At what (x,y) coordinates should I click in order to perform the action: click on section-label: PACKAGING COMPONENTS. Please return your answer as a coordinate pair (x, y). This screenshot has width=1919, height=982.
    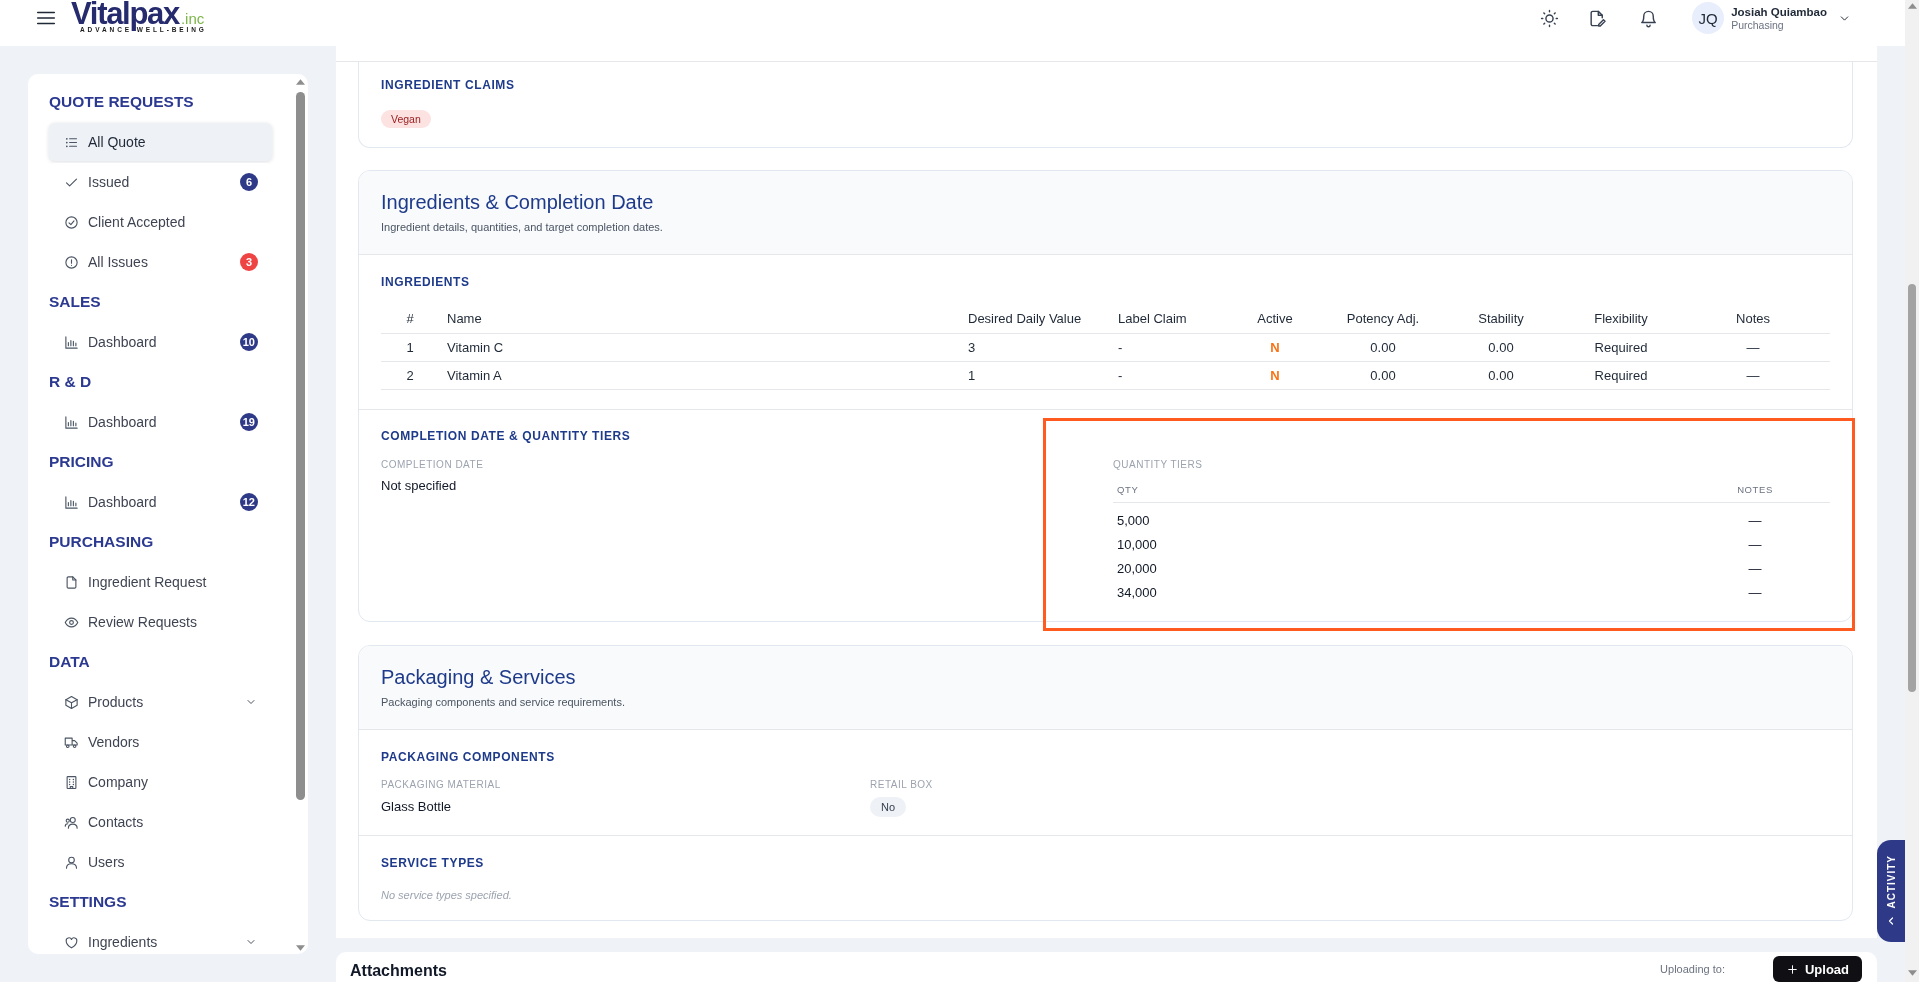
    Looking at the image, I should click on (468, 757).